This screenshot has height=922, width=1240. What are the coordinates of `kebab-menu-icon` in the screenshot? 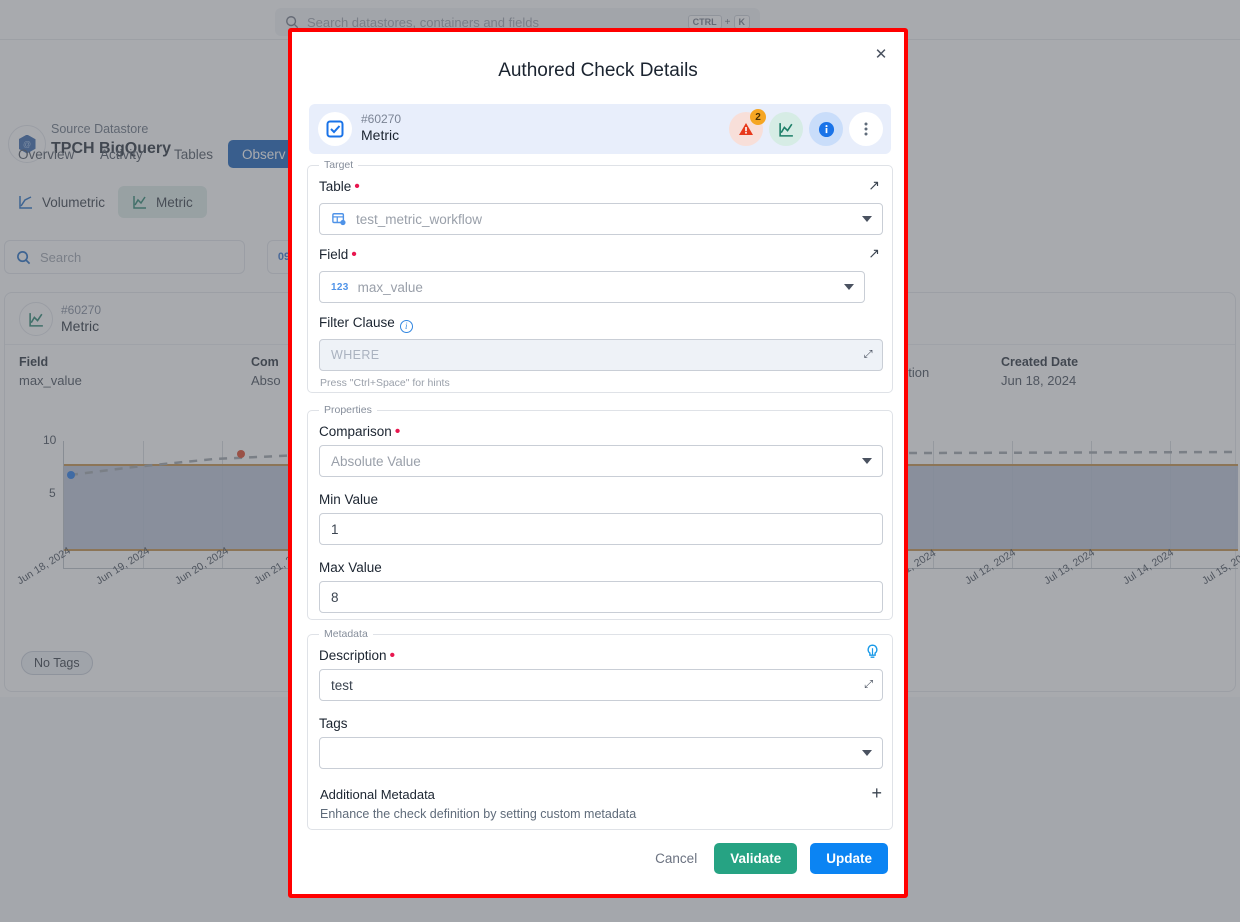 It's located at (866, 129).